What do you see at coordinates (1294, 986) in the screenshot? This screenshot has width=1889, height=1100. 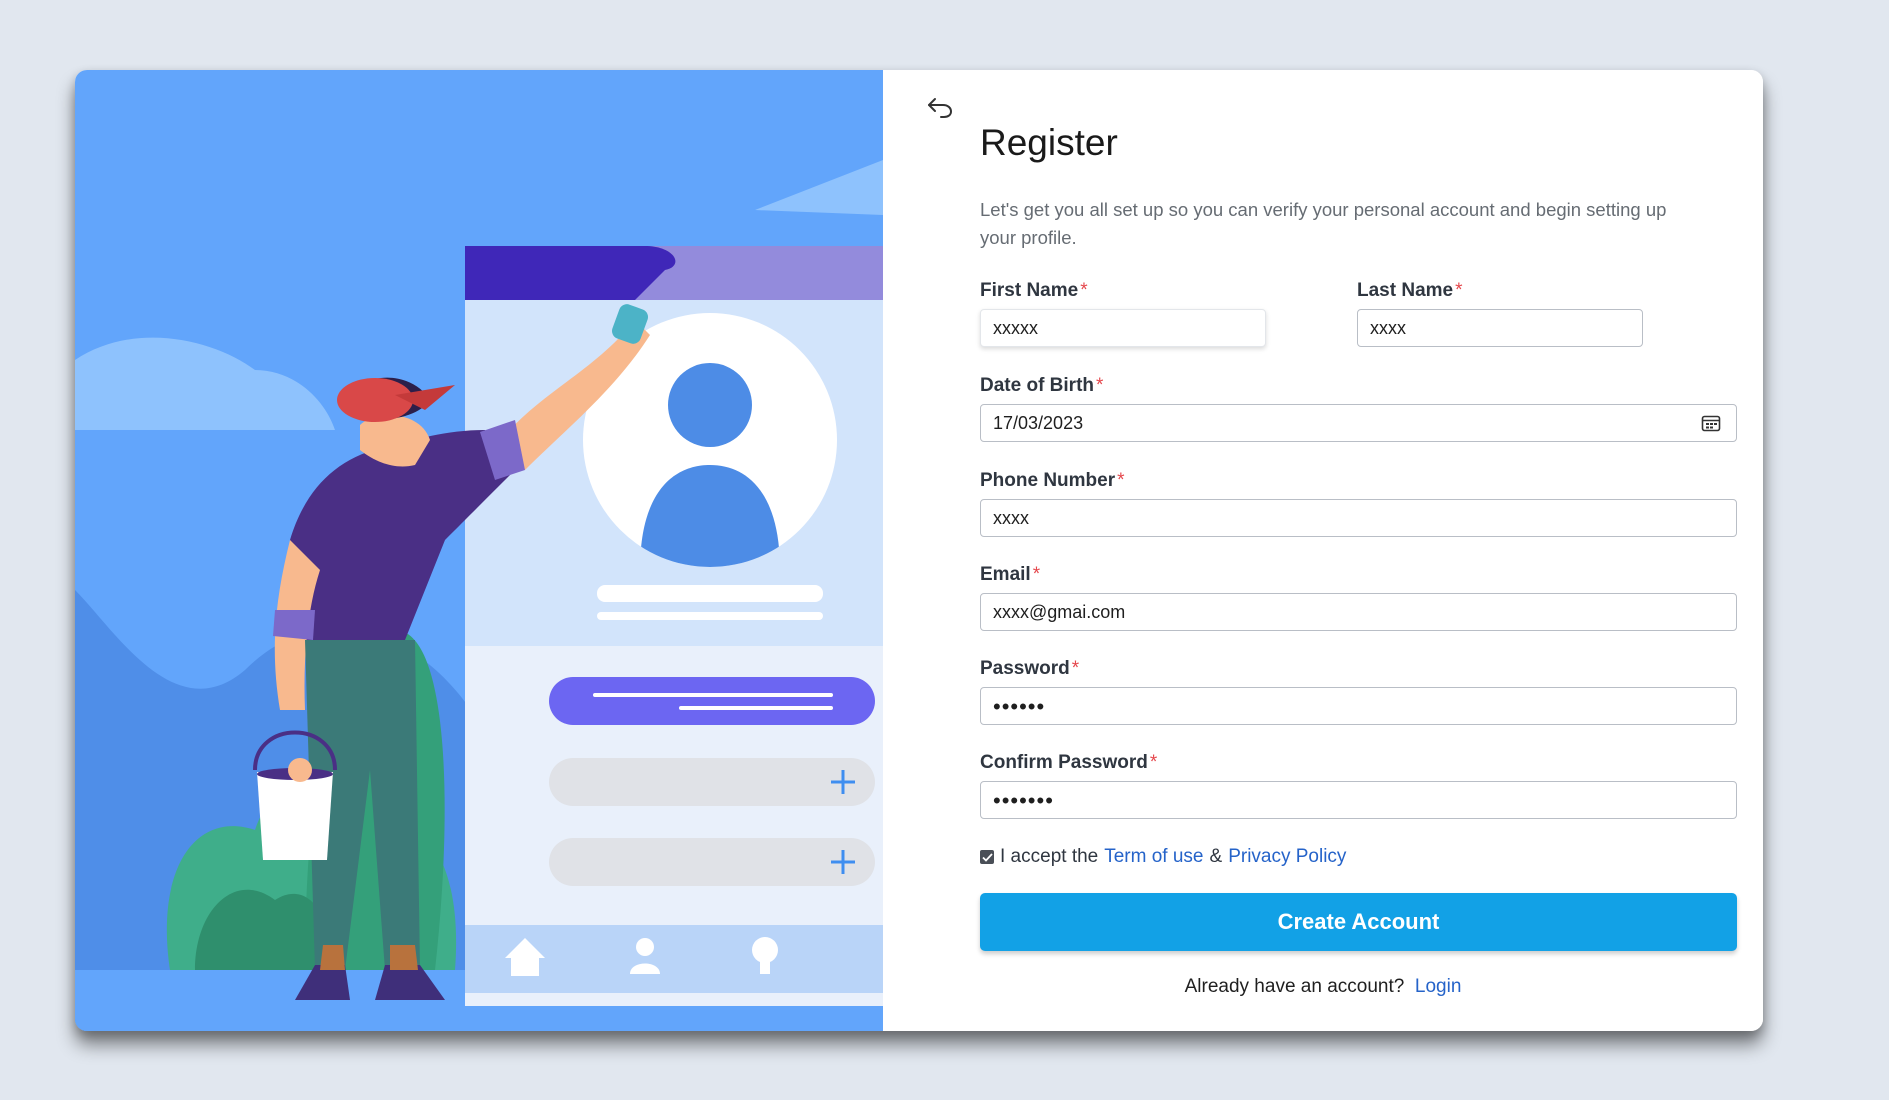 I see `login-prompt-text: Already have an account?` at bounding box center [1294, 986].